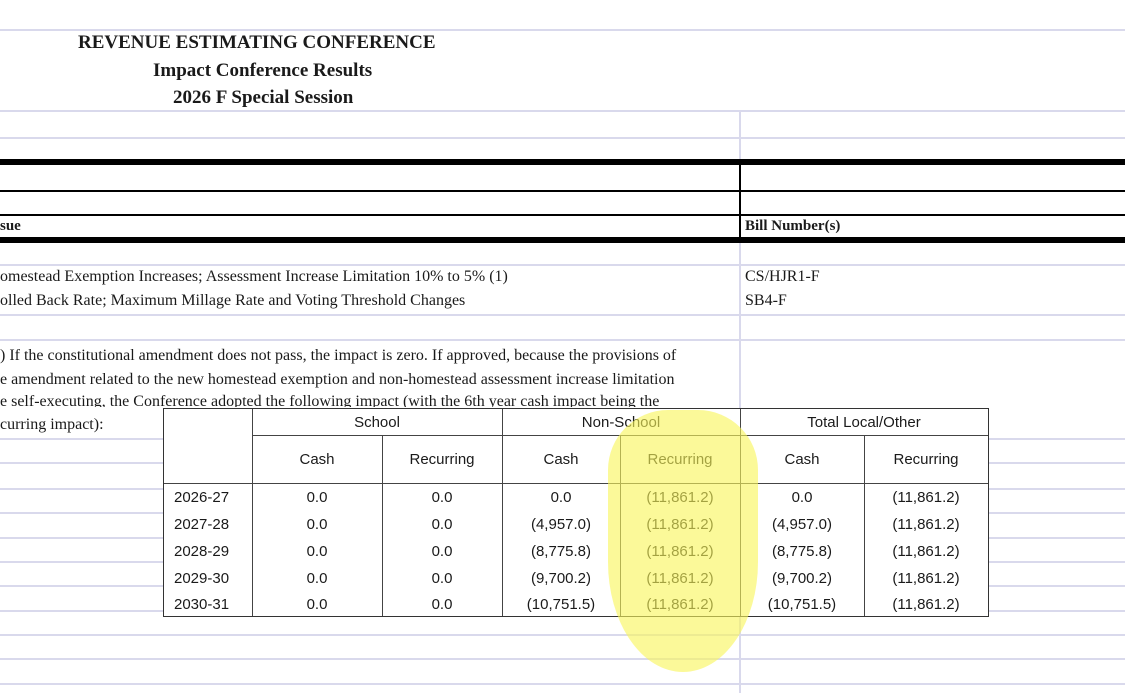 Image resolution: width=1125 pixels, height=693 pixels. I want to click on group-header-non-school: Non-School, so click(621, 422).